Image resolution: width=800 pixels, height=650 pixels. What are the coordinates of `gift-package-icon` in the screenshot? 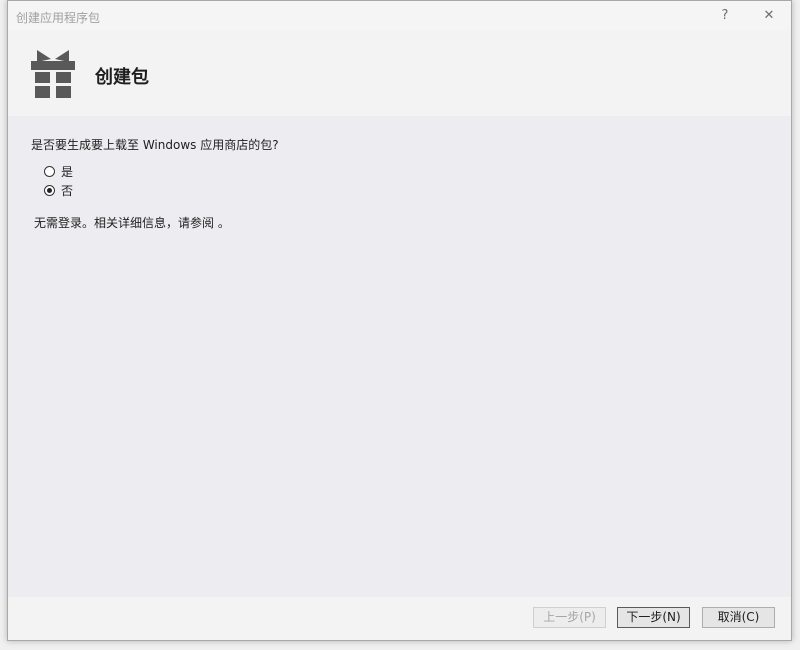 It's located at (53, 74).